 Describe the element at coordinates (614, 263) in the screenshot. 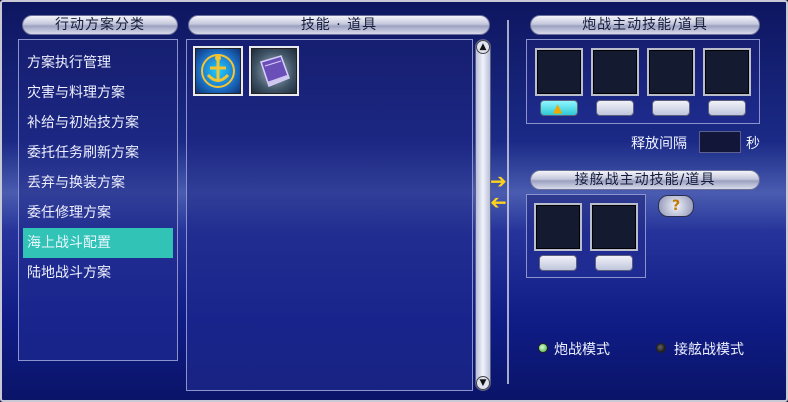

I see `boarding-slot-2-button` at that location.